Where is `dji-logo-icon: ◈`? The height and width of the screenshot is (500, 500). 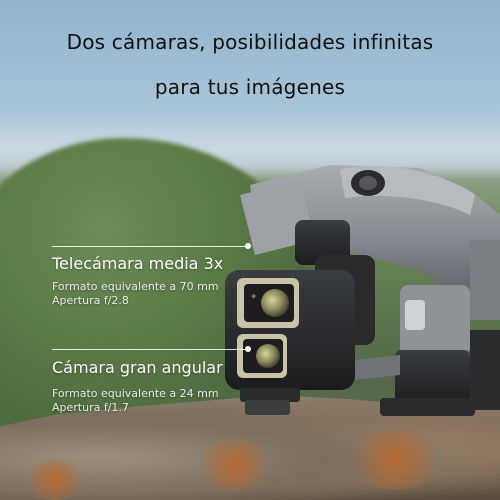 dji-logo-icon: ◈ is located at coordinates (254, 296).